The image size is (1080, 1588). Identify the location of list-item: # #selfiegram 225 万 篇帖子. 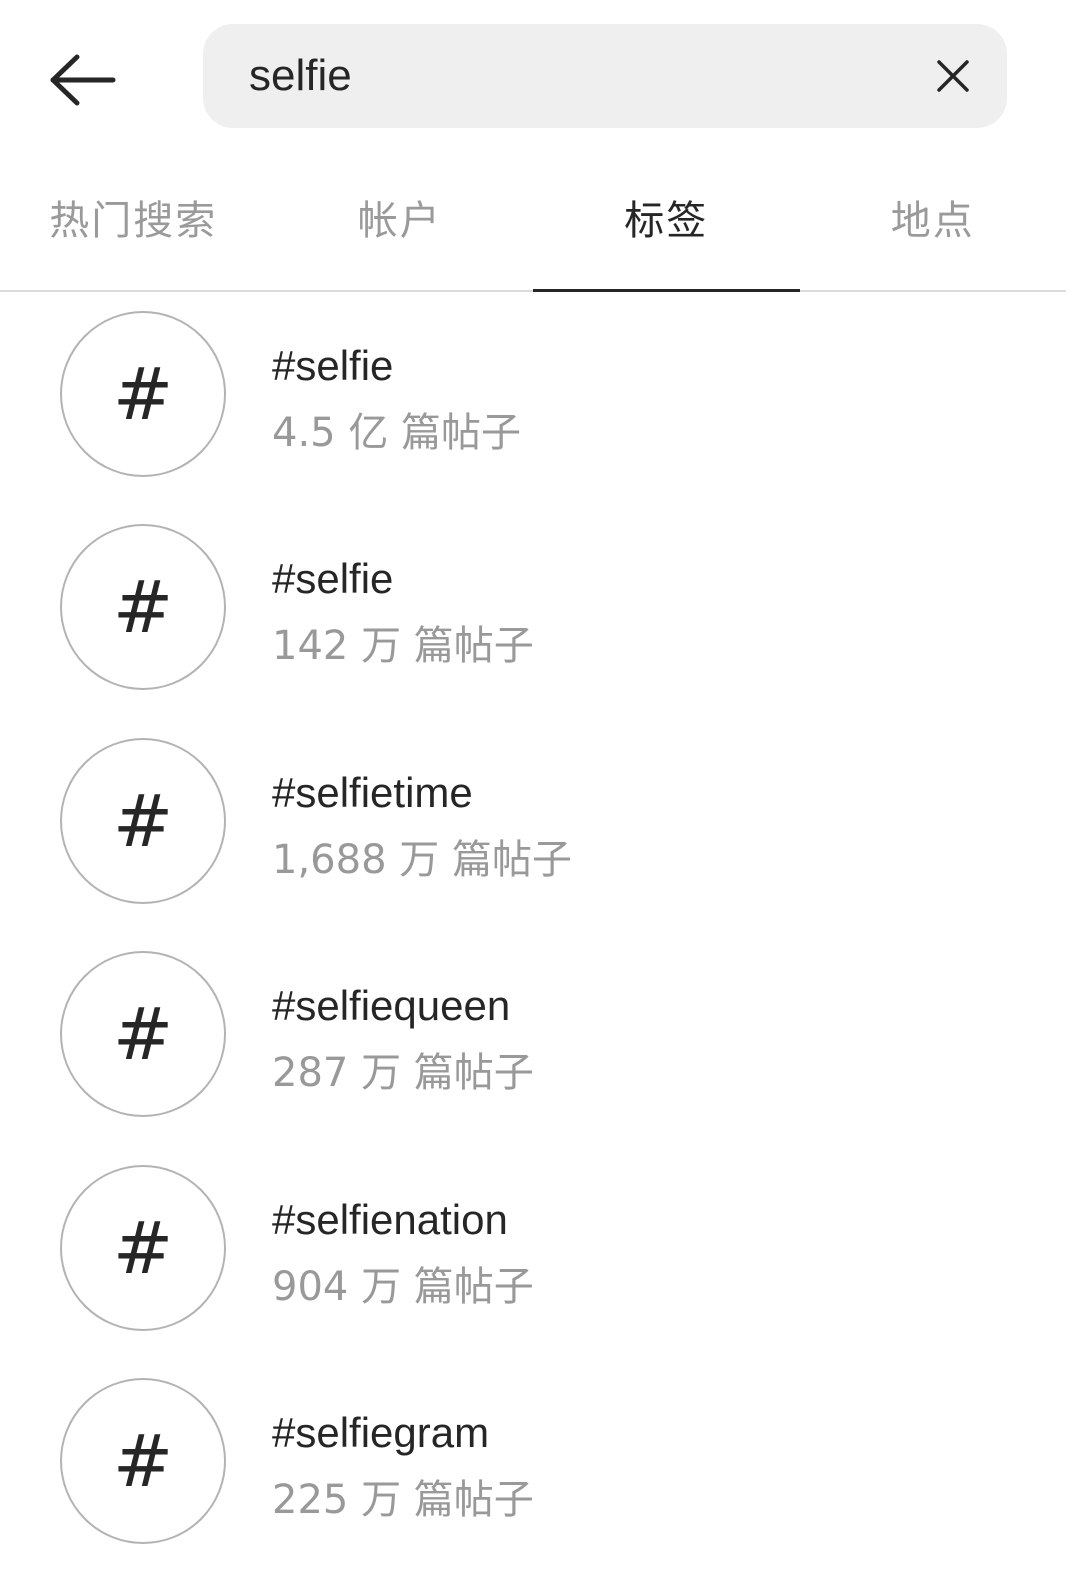
(540, 1465).